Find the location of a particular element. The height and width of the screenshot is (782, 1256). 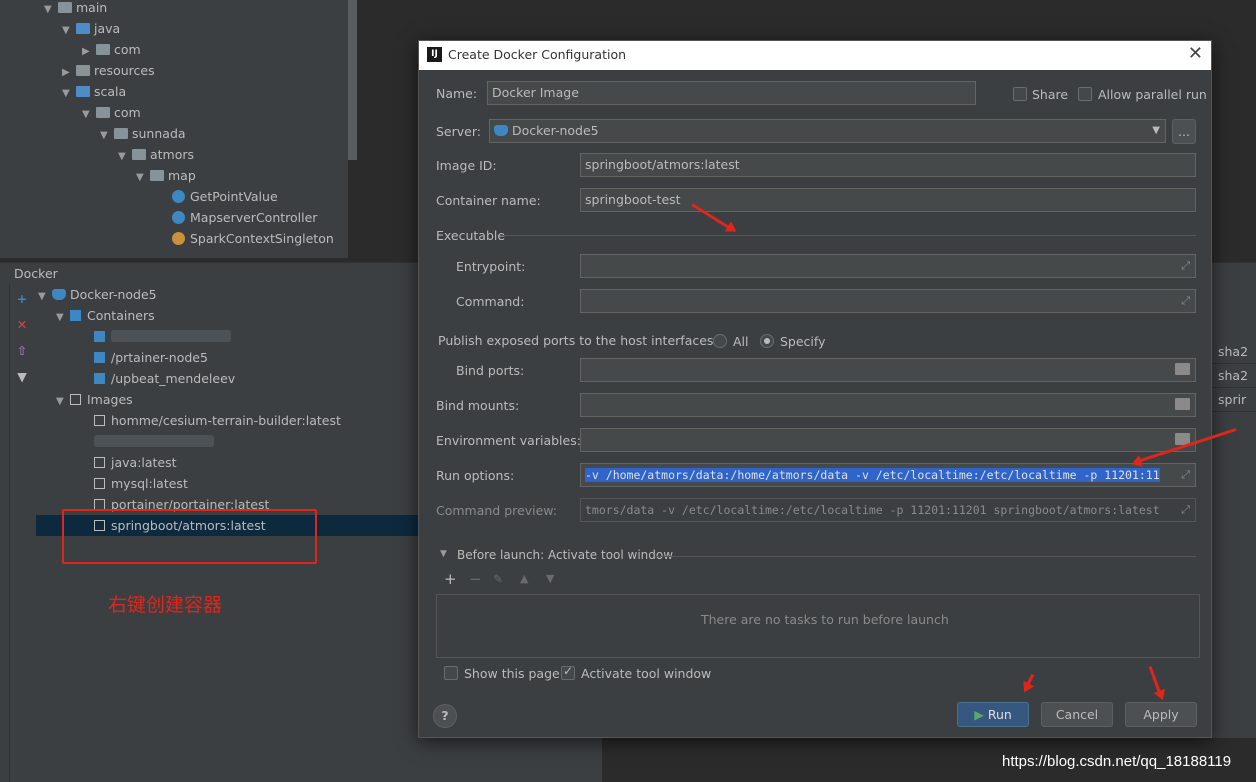

tree-item-scala: ▼ scala is located at coordinates (94, 91).